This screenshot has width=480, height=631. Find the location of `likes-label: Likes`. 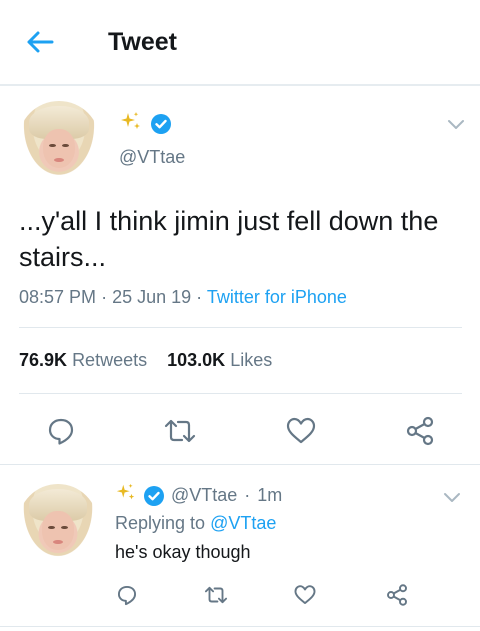

likes-label: Likes is located at coordinates (251, 360).